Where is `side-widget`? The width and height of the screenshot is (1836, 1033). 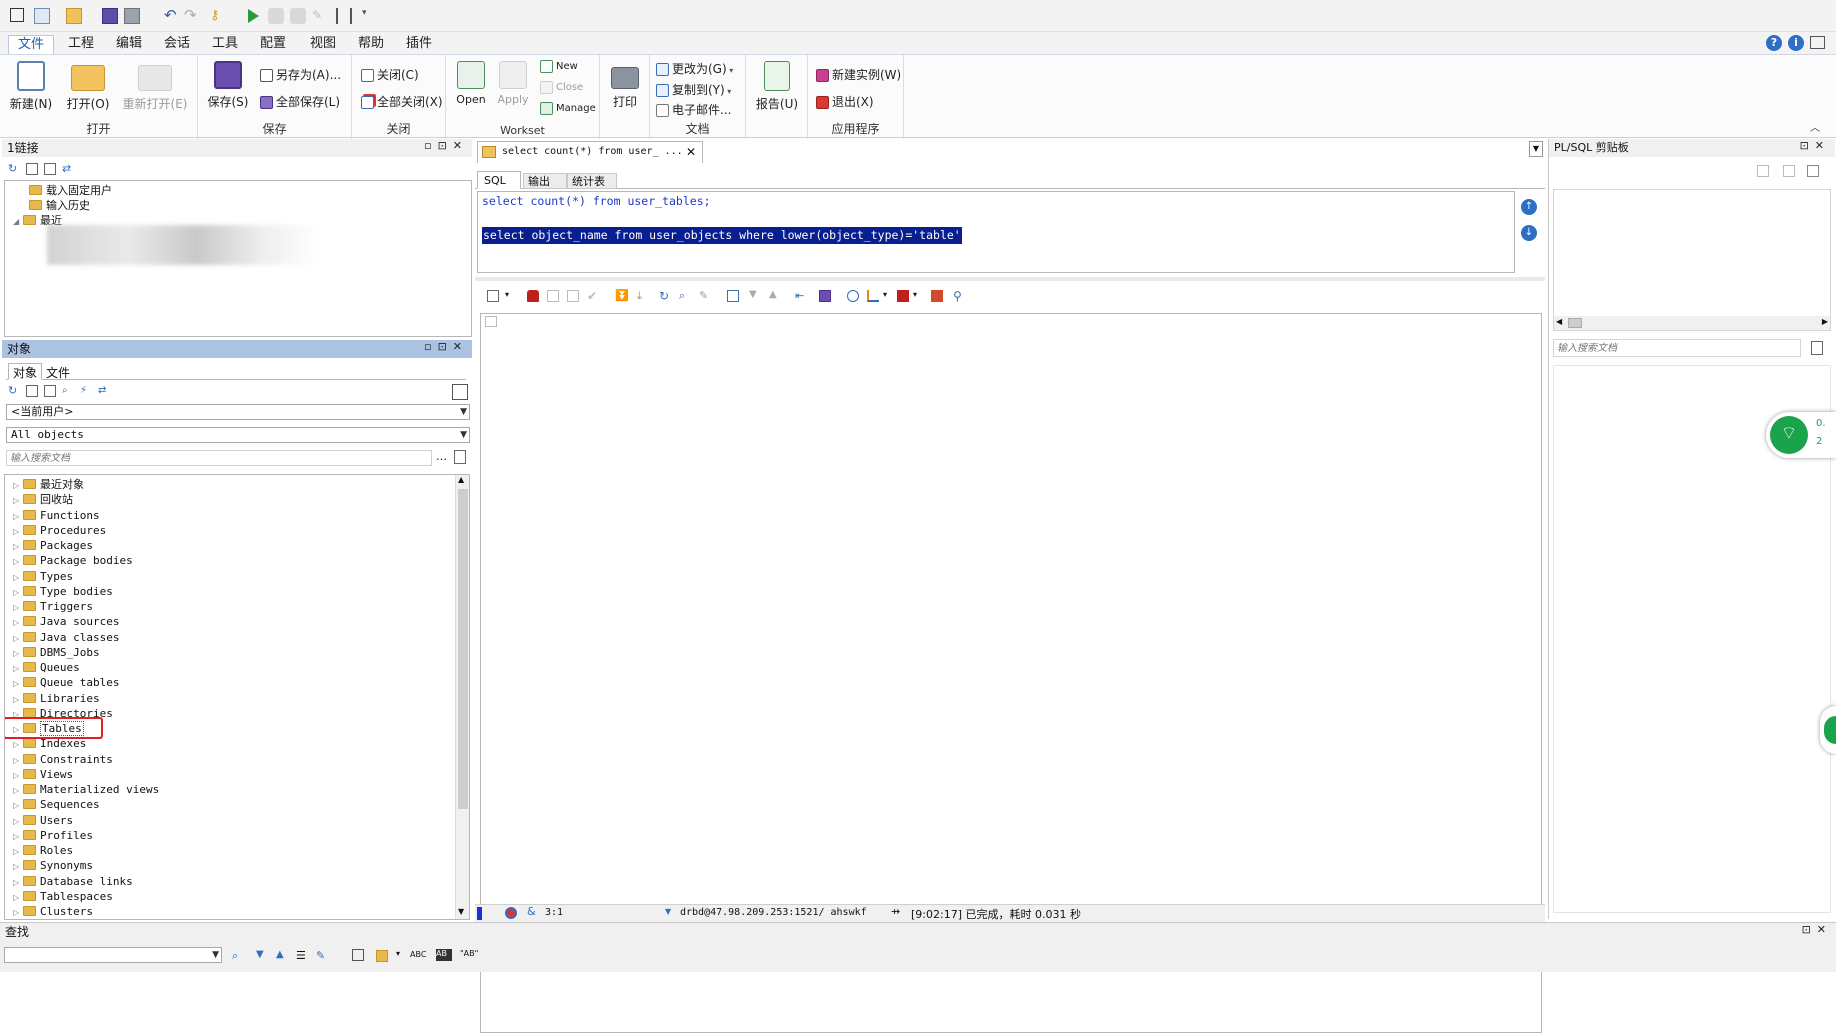 side-widget is located at coordinates (1828, 730).